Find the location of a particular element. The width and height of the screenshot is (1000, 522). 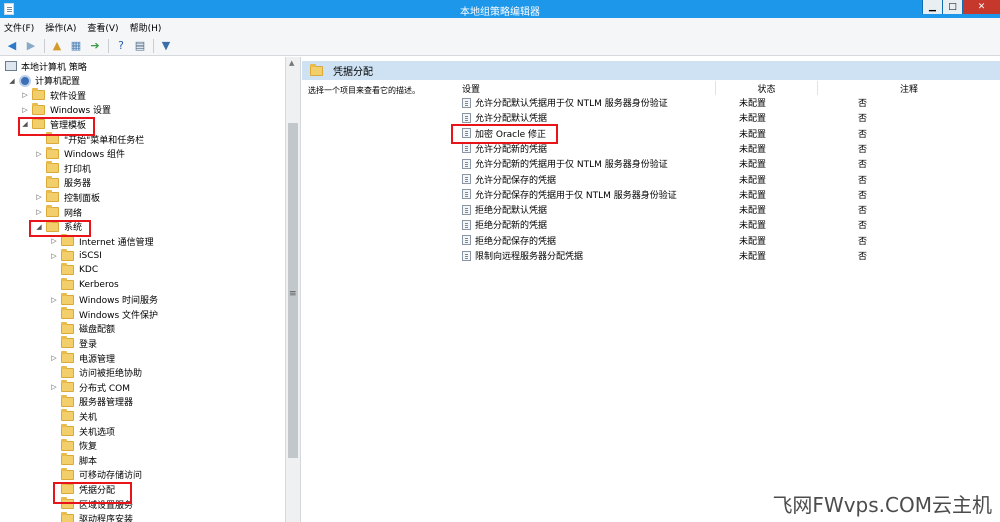

tree-item-label: KDC is located at coordinates (89, 270).